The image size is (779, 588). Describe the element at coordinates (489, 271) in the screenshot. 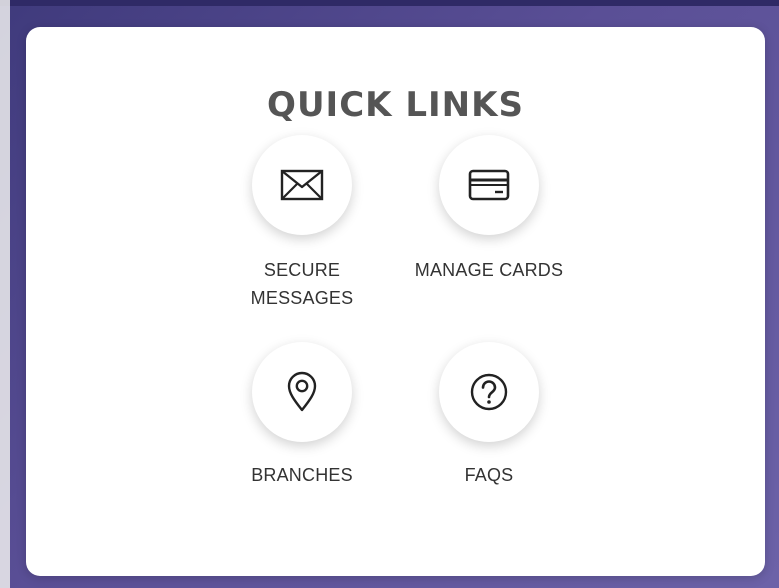

I see `manage-cards-label: MANAGE CARDS` at that location.